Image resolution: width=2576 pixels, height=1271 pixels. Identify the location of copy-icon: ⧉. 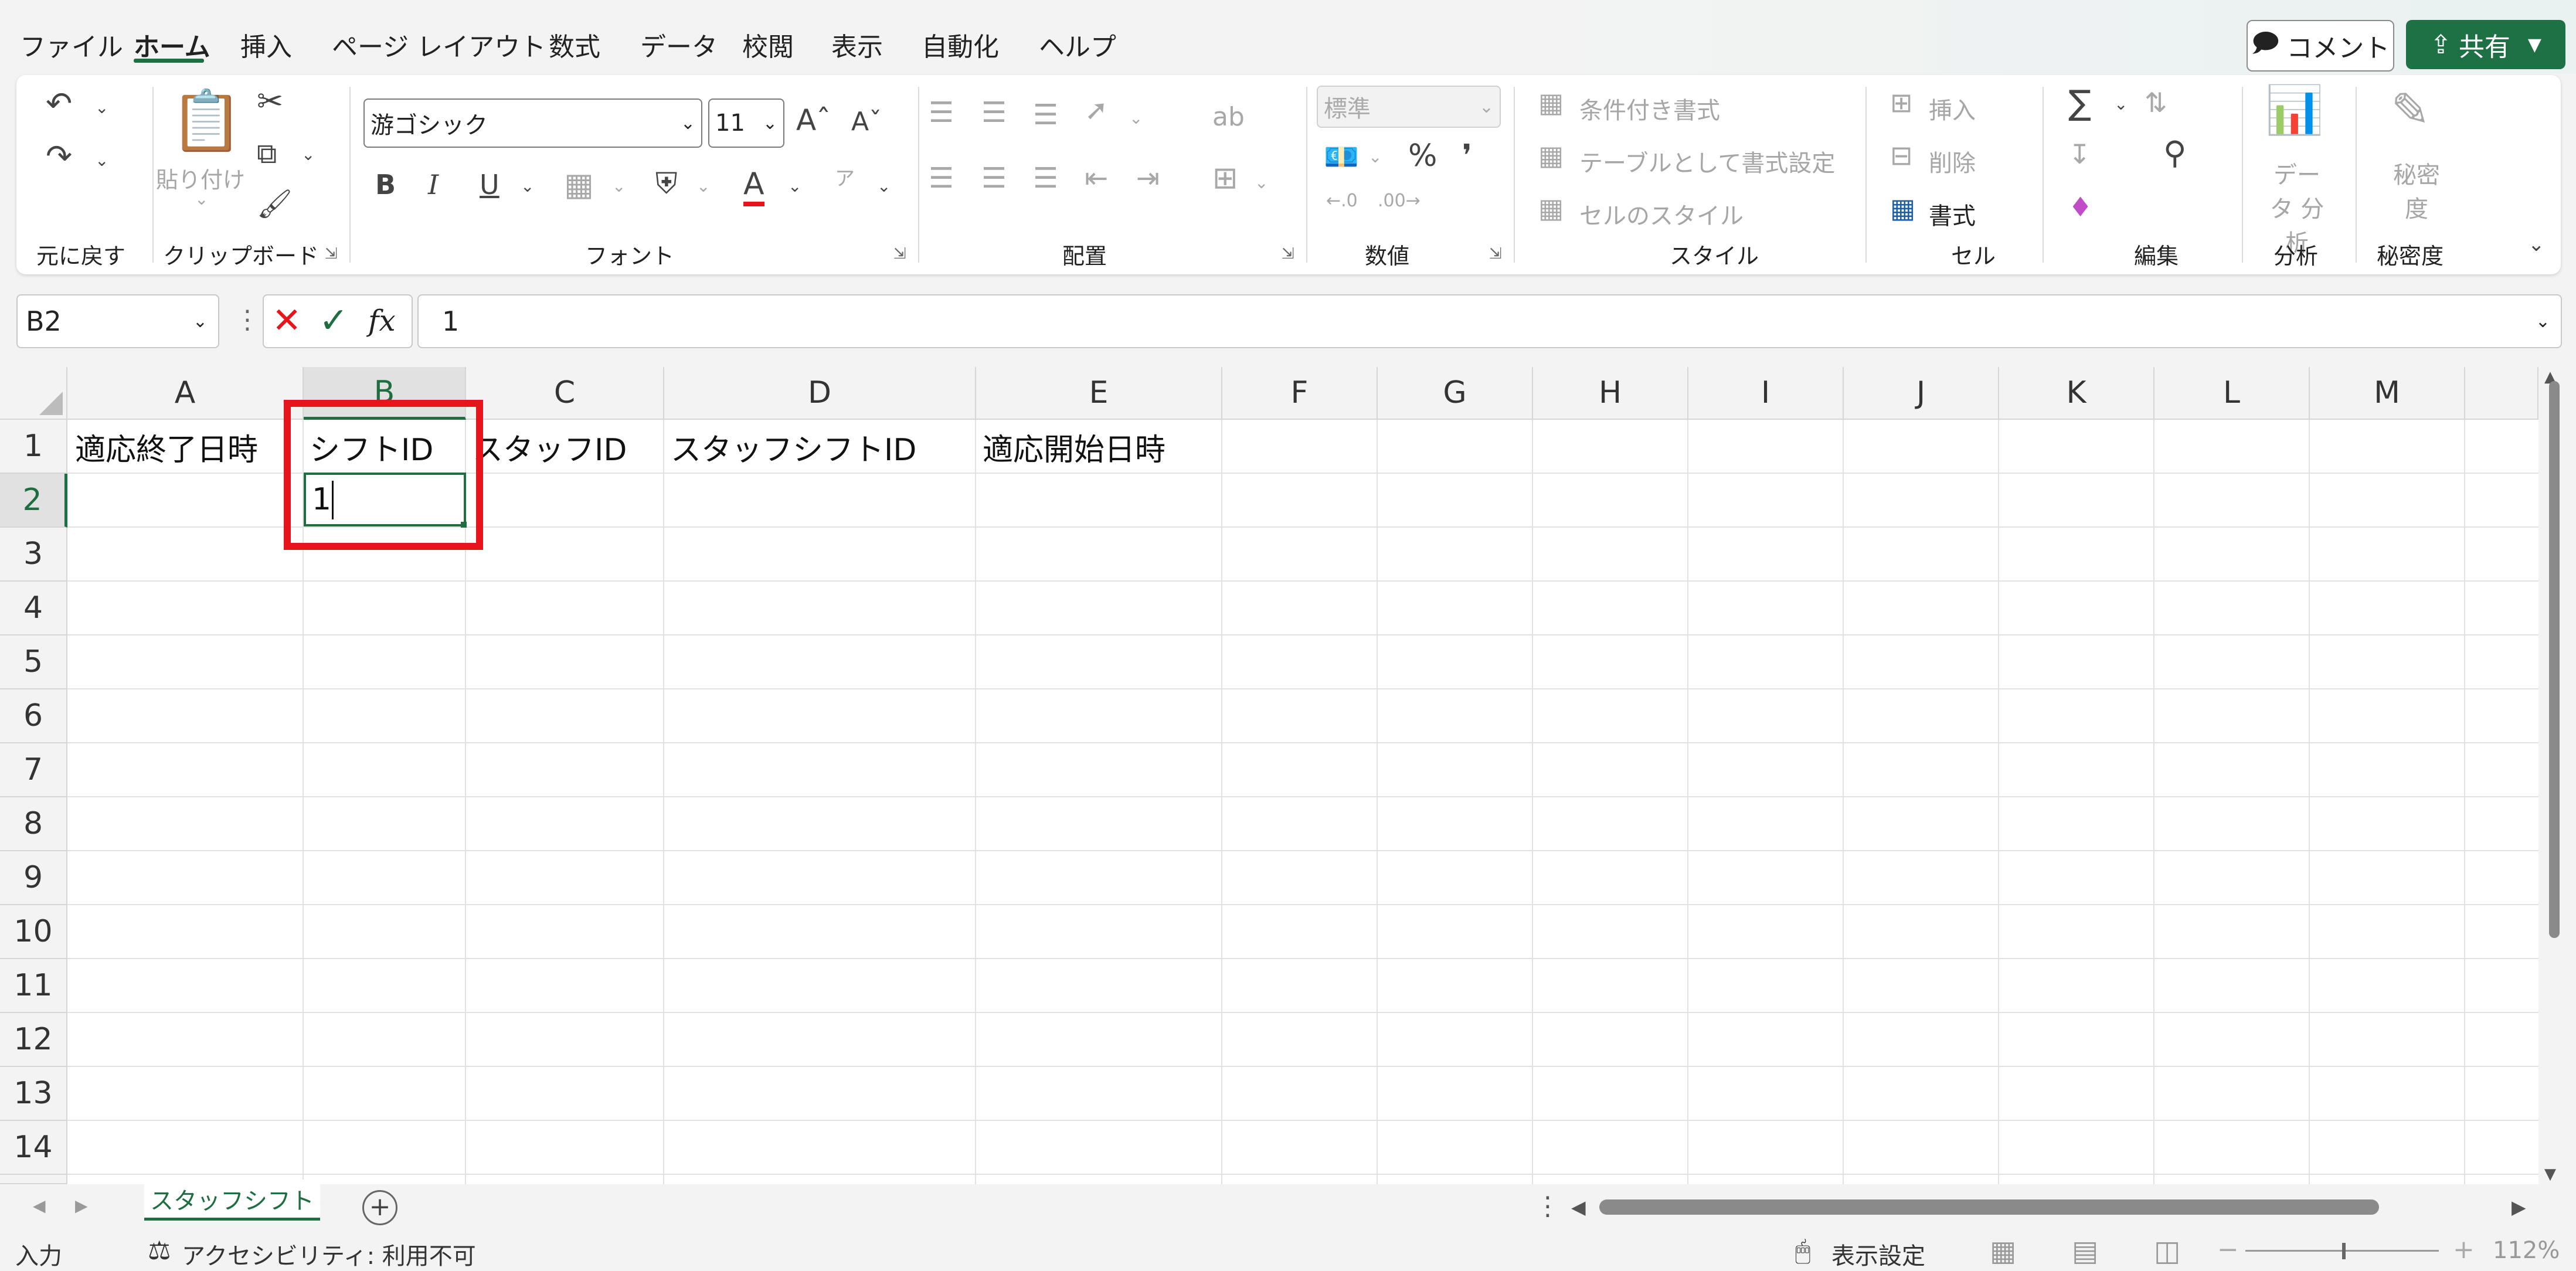
(267, 154).